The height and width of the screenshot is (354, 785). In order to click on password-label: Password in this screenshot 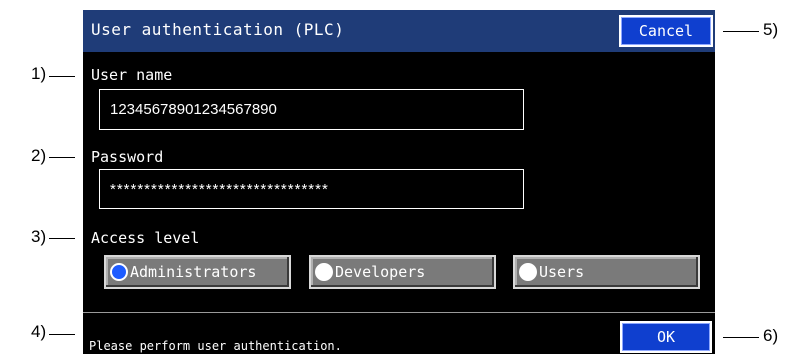, I will do `click(127, 157)`.